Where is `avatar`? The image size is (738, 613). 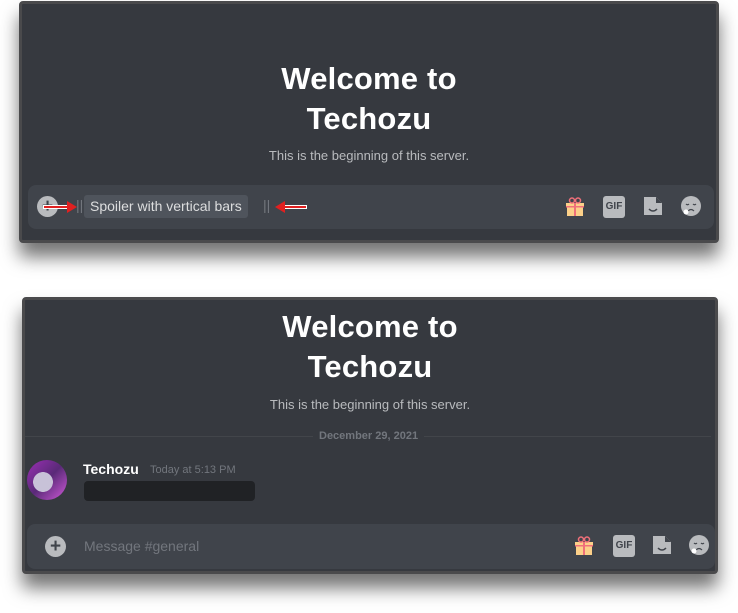
avatar is located at coordinates (47, 480).